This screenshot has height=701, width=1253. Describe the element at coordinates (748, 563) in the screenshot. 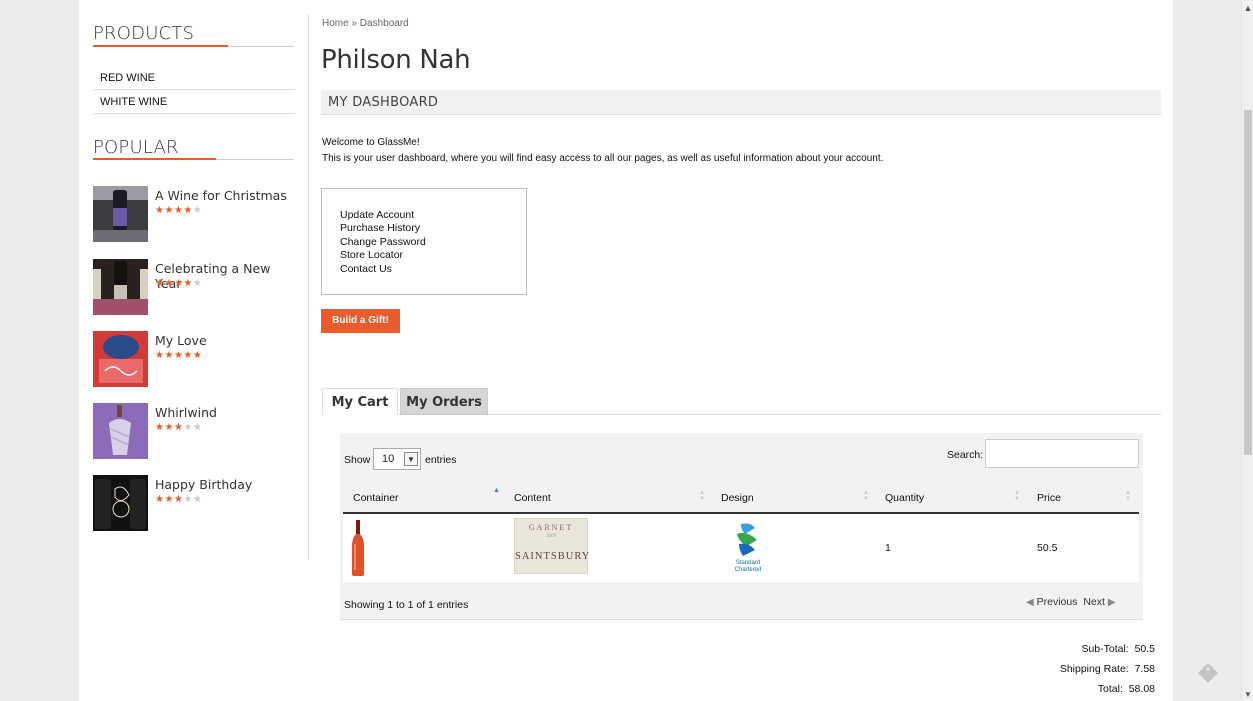

I see `logo-line1: Standard` at that location.